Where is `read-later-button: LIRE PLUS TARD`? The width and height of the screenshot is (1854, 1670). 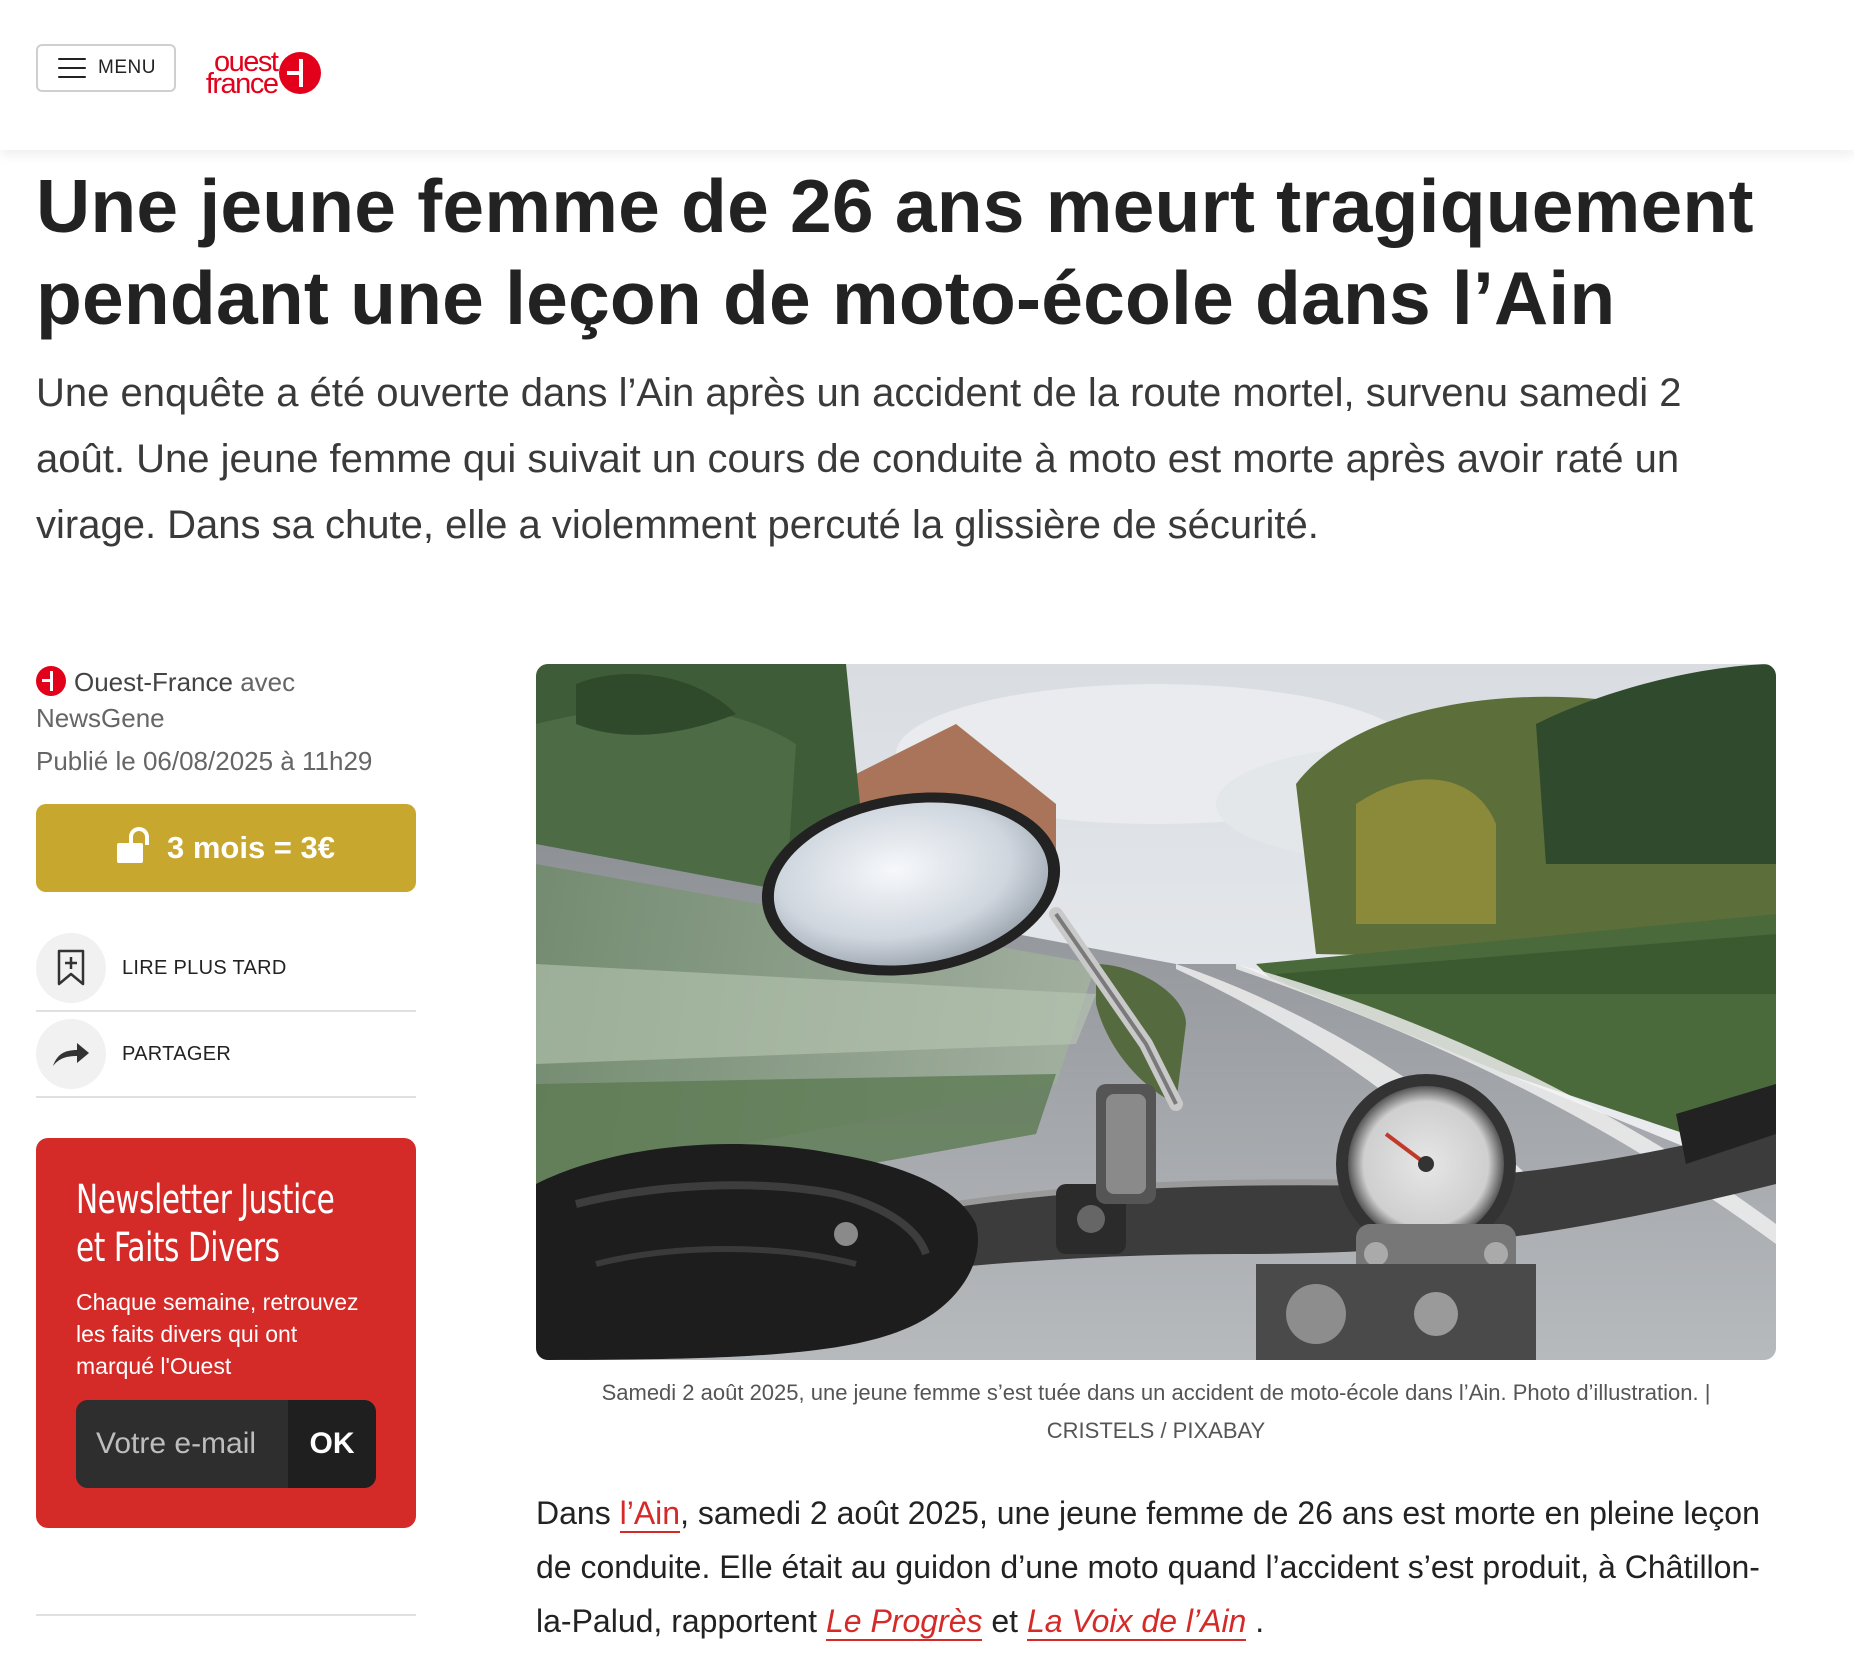 read-later-button: LIRE PLUS TARD is located at coordinates (226, 969).